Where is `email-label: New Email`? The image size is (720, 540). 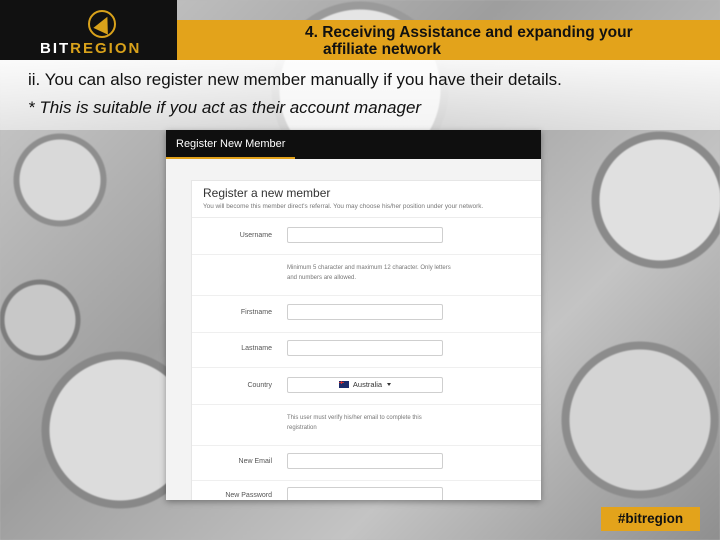
email-label: New Email is located at coordinates (255, 461).